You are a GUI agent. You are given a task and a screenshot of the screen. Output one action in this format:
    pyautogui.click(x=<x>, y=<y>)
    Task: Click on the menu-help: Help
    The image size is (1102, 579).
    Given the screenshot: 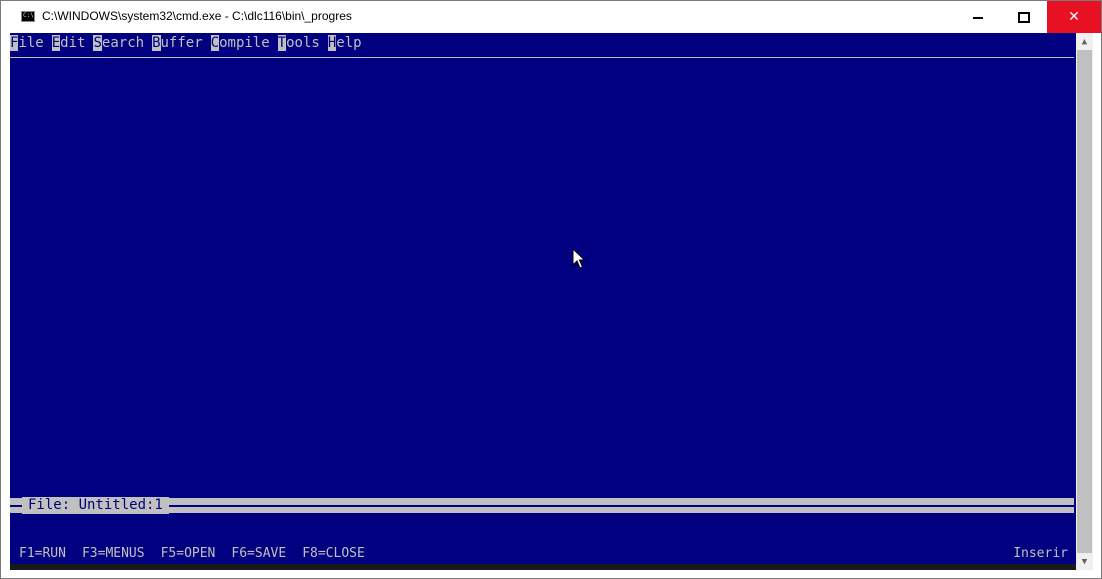 What is the action you would take?
    pyautogui.click(x=344, y=43)
    